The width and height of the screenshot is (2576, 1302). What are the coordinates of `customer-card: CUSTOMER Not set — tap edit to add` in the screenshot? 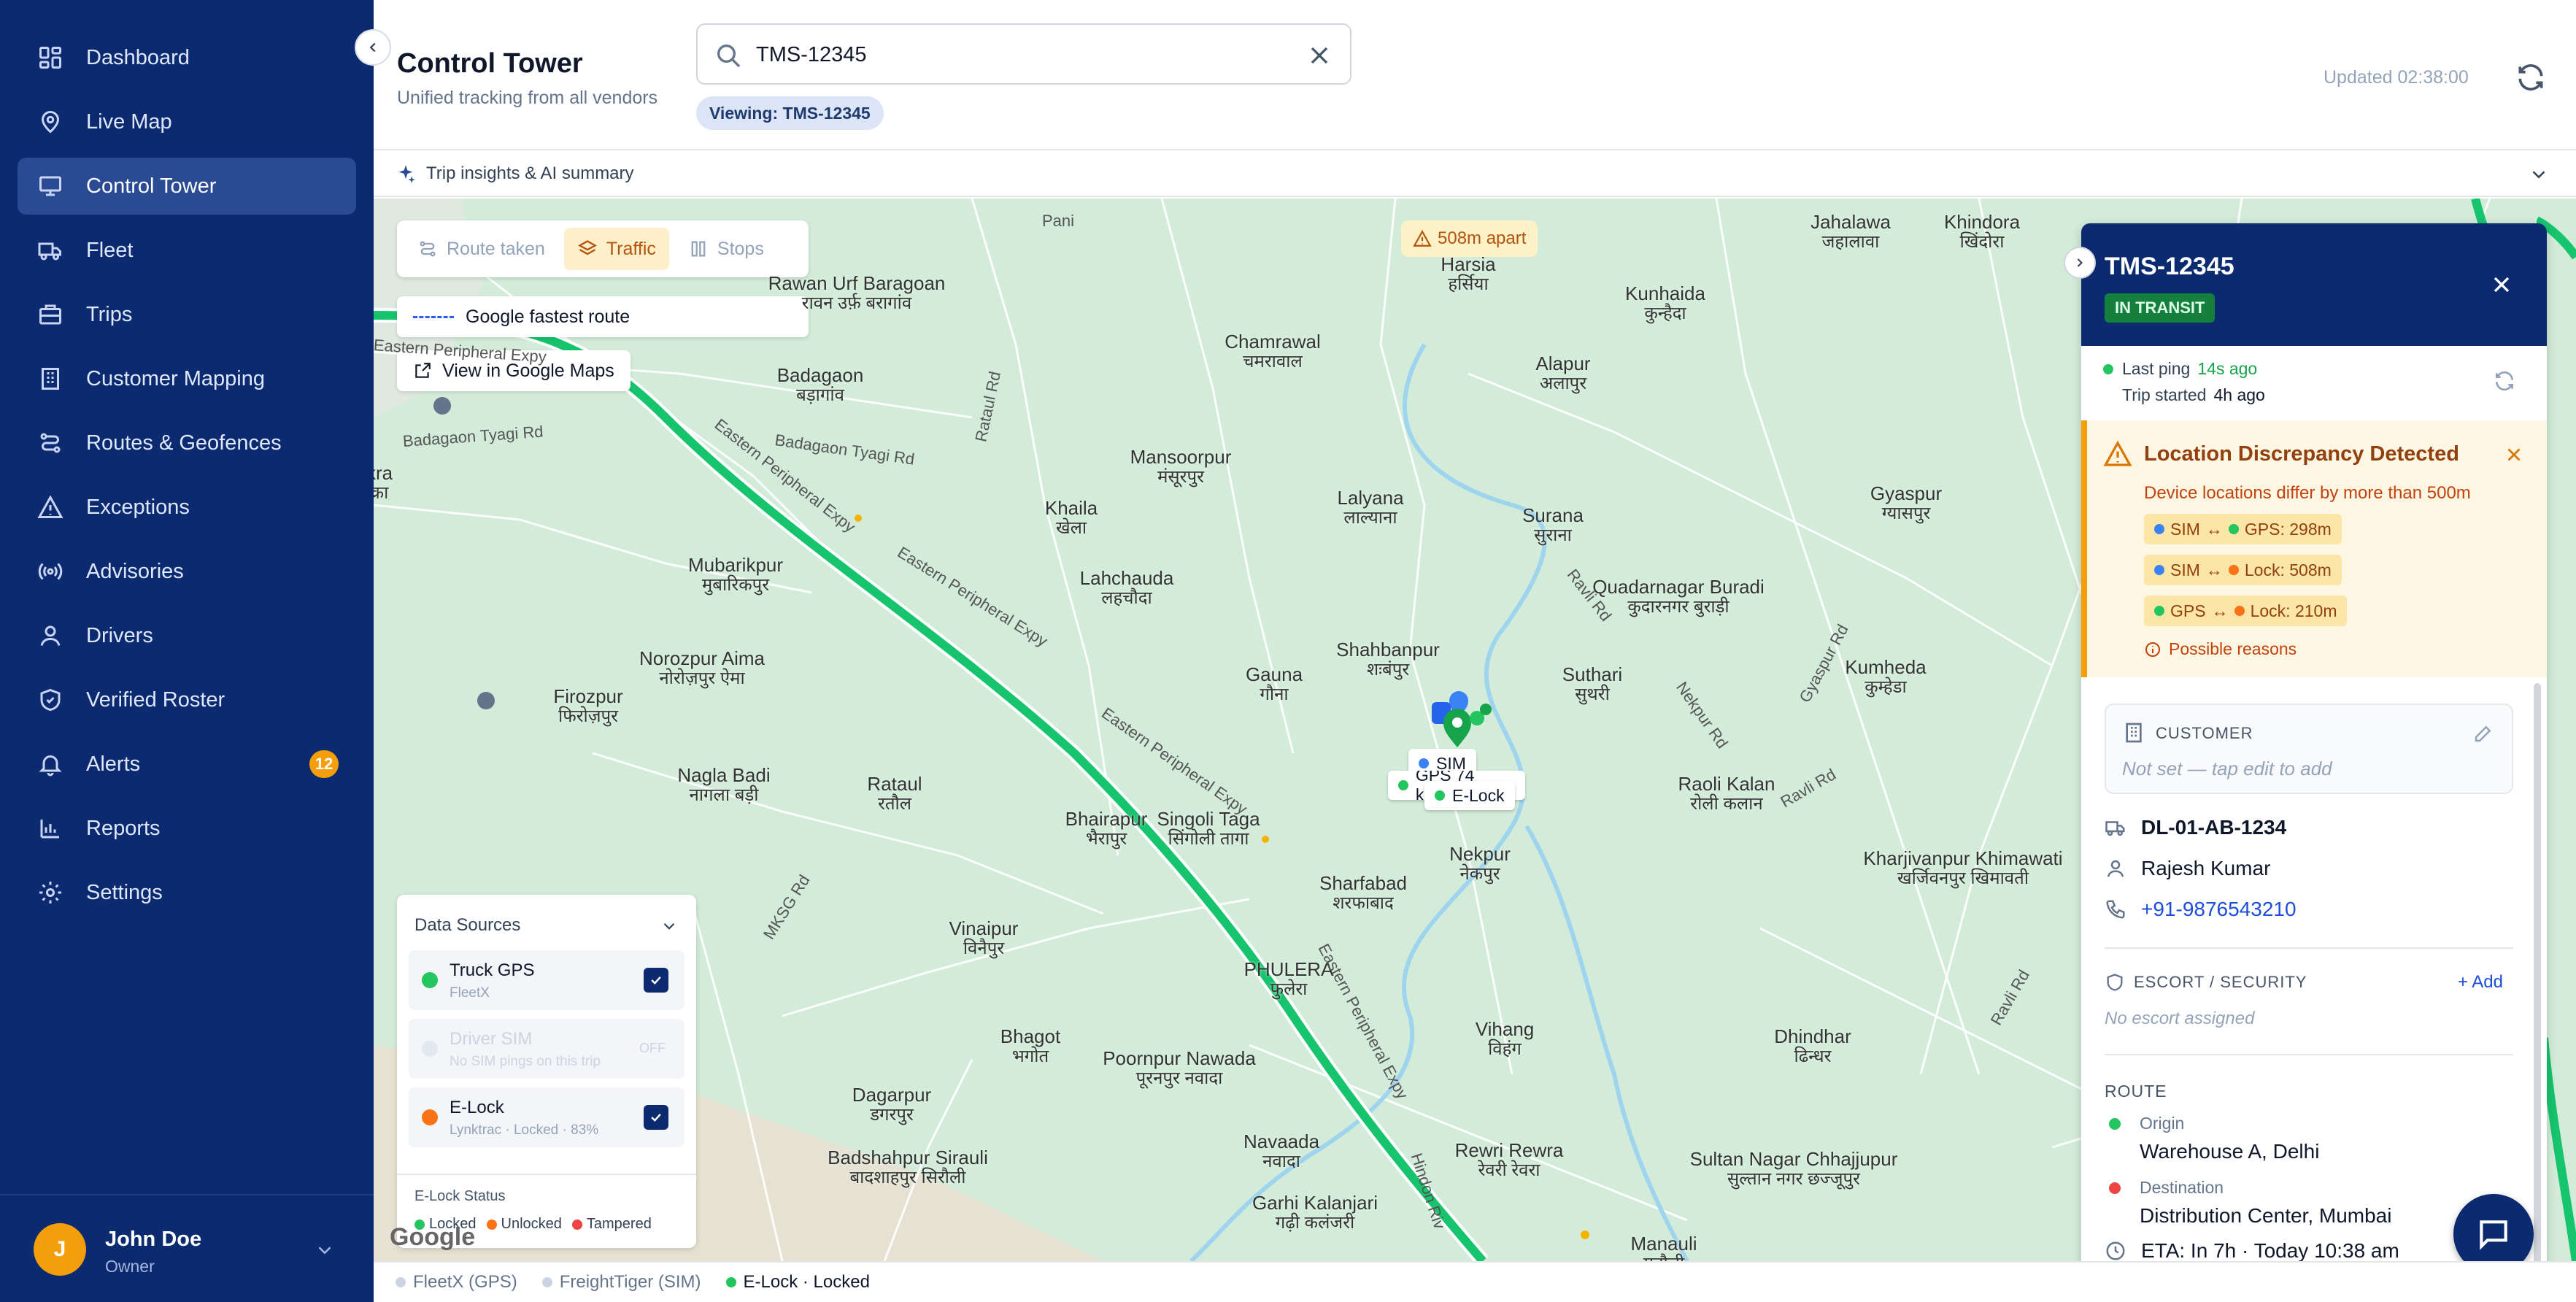 It's located at (2309, 749).